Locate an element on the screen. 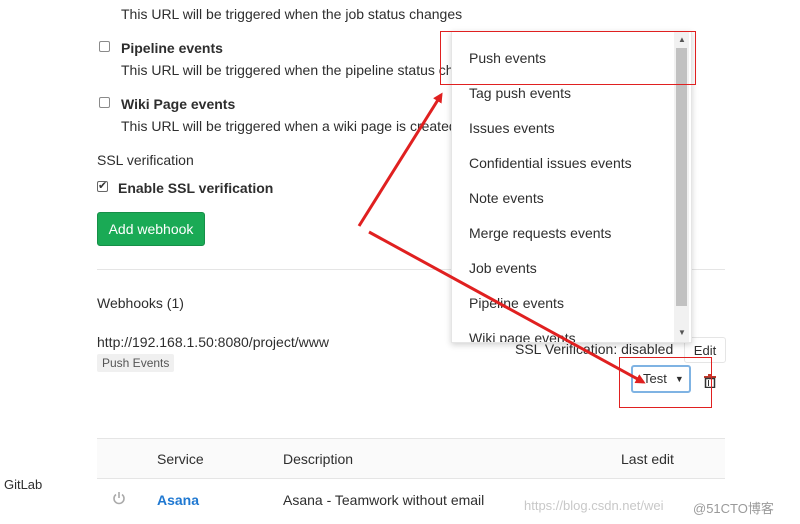  annotation-arrow-to-test-button is located at coordinates (507, 307).